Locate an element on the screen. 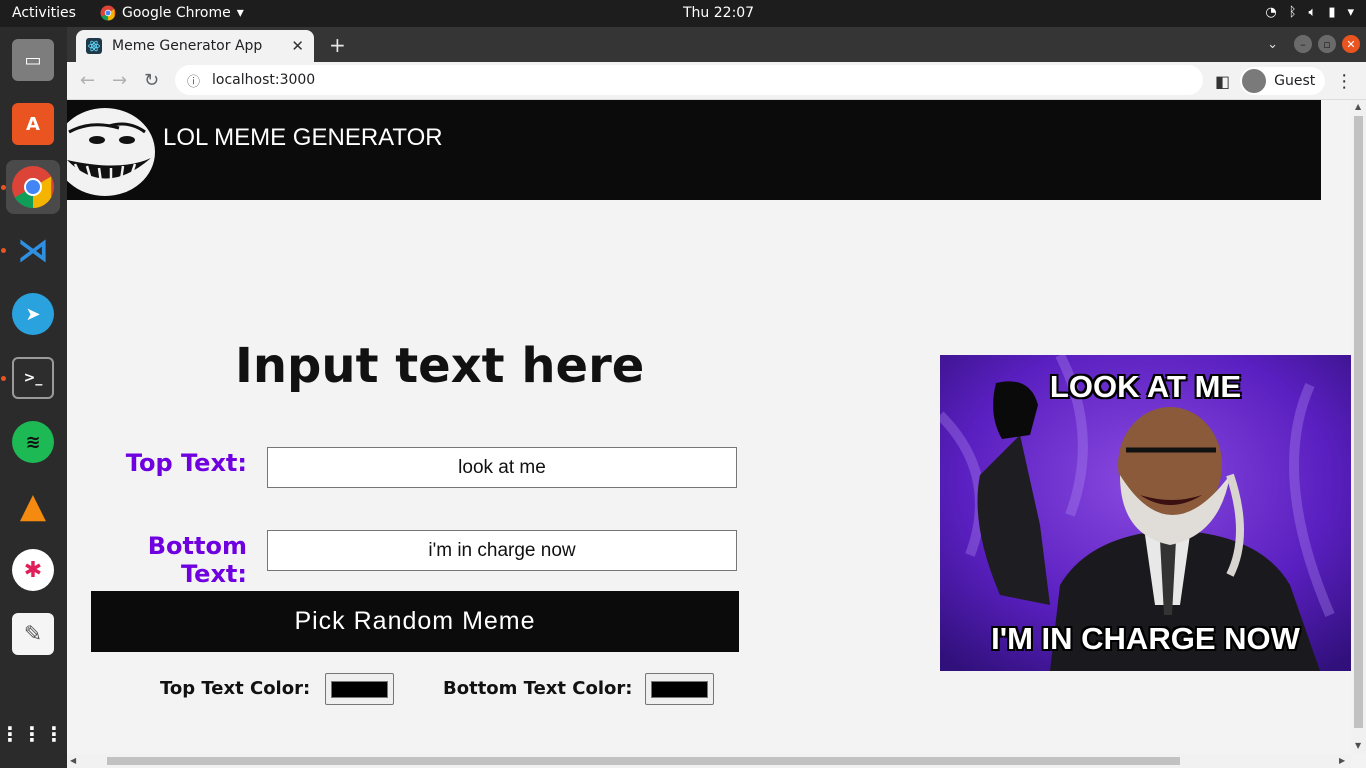 The height and width of the screenshot is (768, 1366). paper-plane-icon: ➤ is located at coordinates (33, 314).